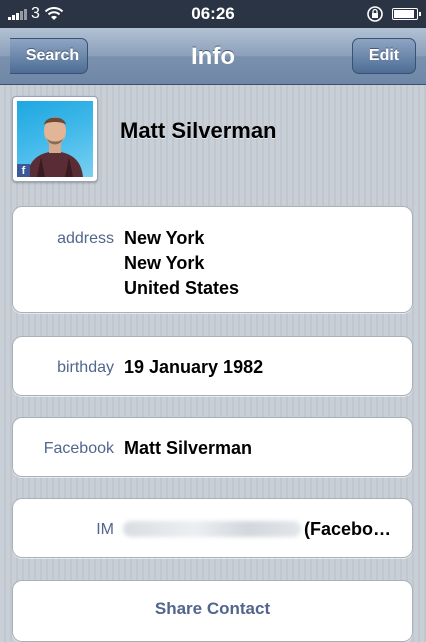 The height and width of the screenshot is (642, 426). Describe the element at coordinates (194, 367) in the screenshot. I see `birthday-value: 19 January 1982` at that location.